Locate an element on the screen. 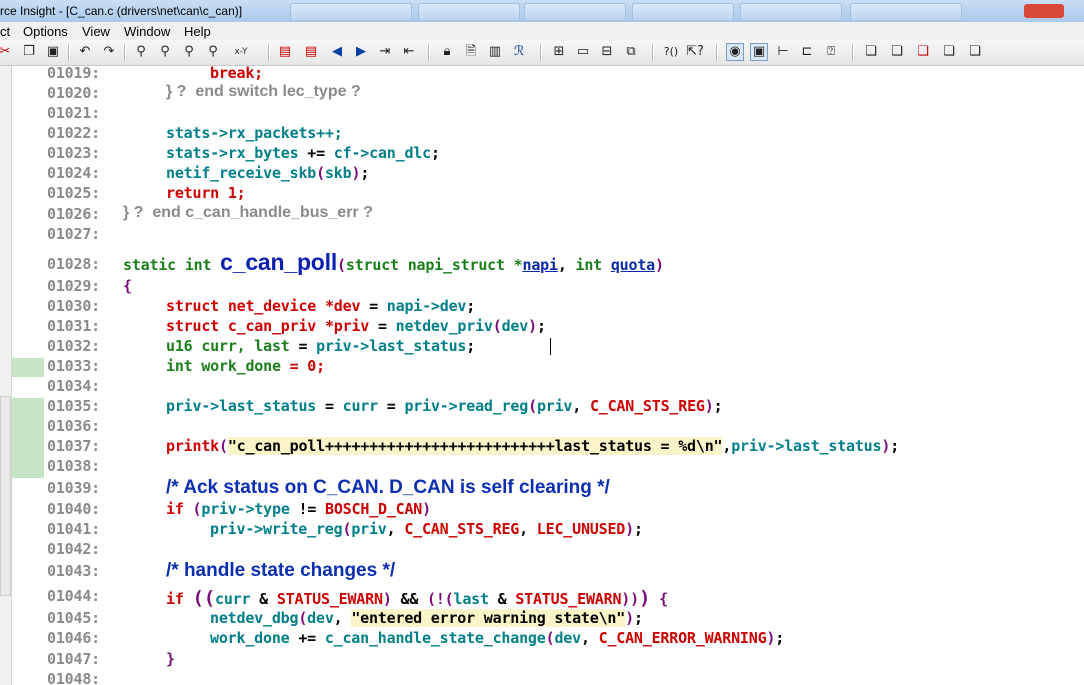  code-line: int work_done = 0; is located at coordinates (245, 366).